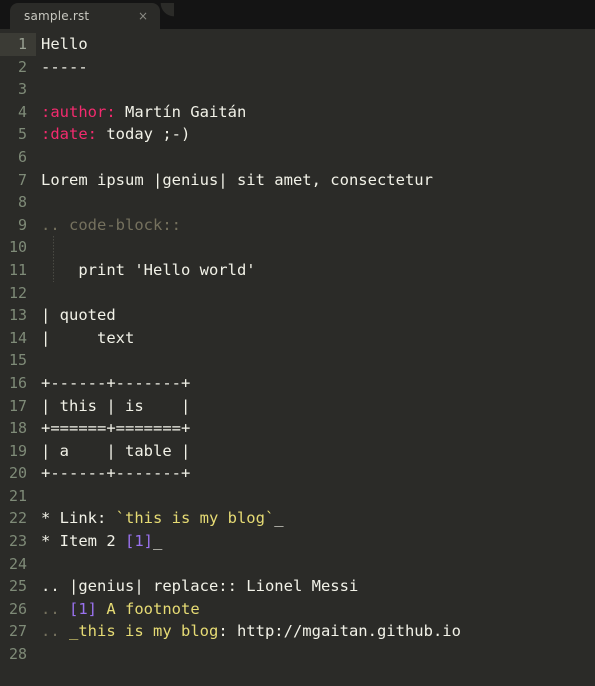  I want to click on code-line: 15, so click(297, 360).